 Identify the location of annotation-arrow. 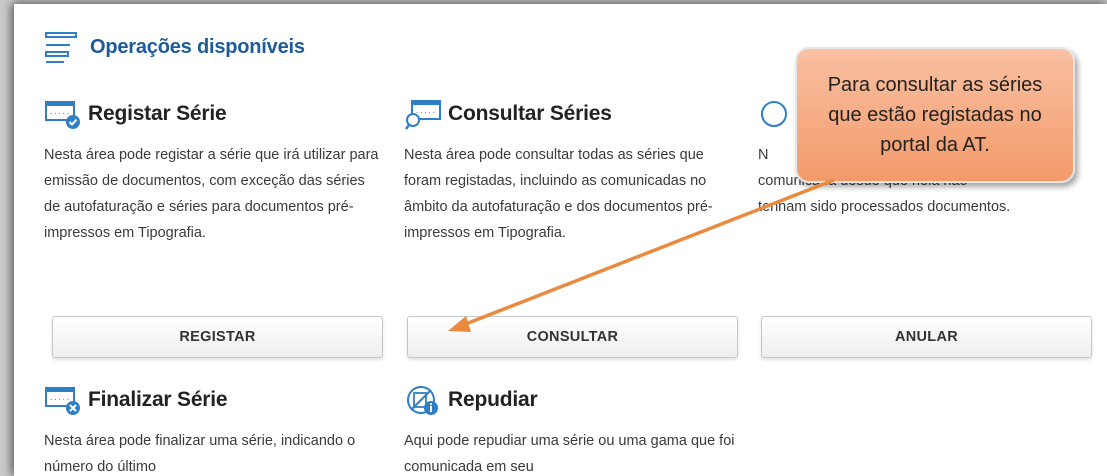
(641, 255).